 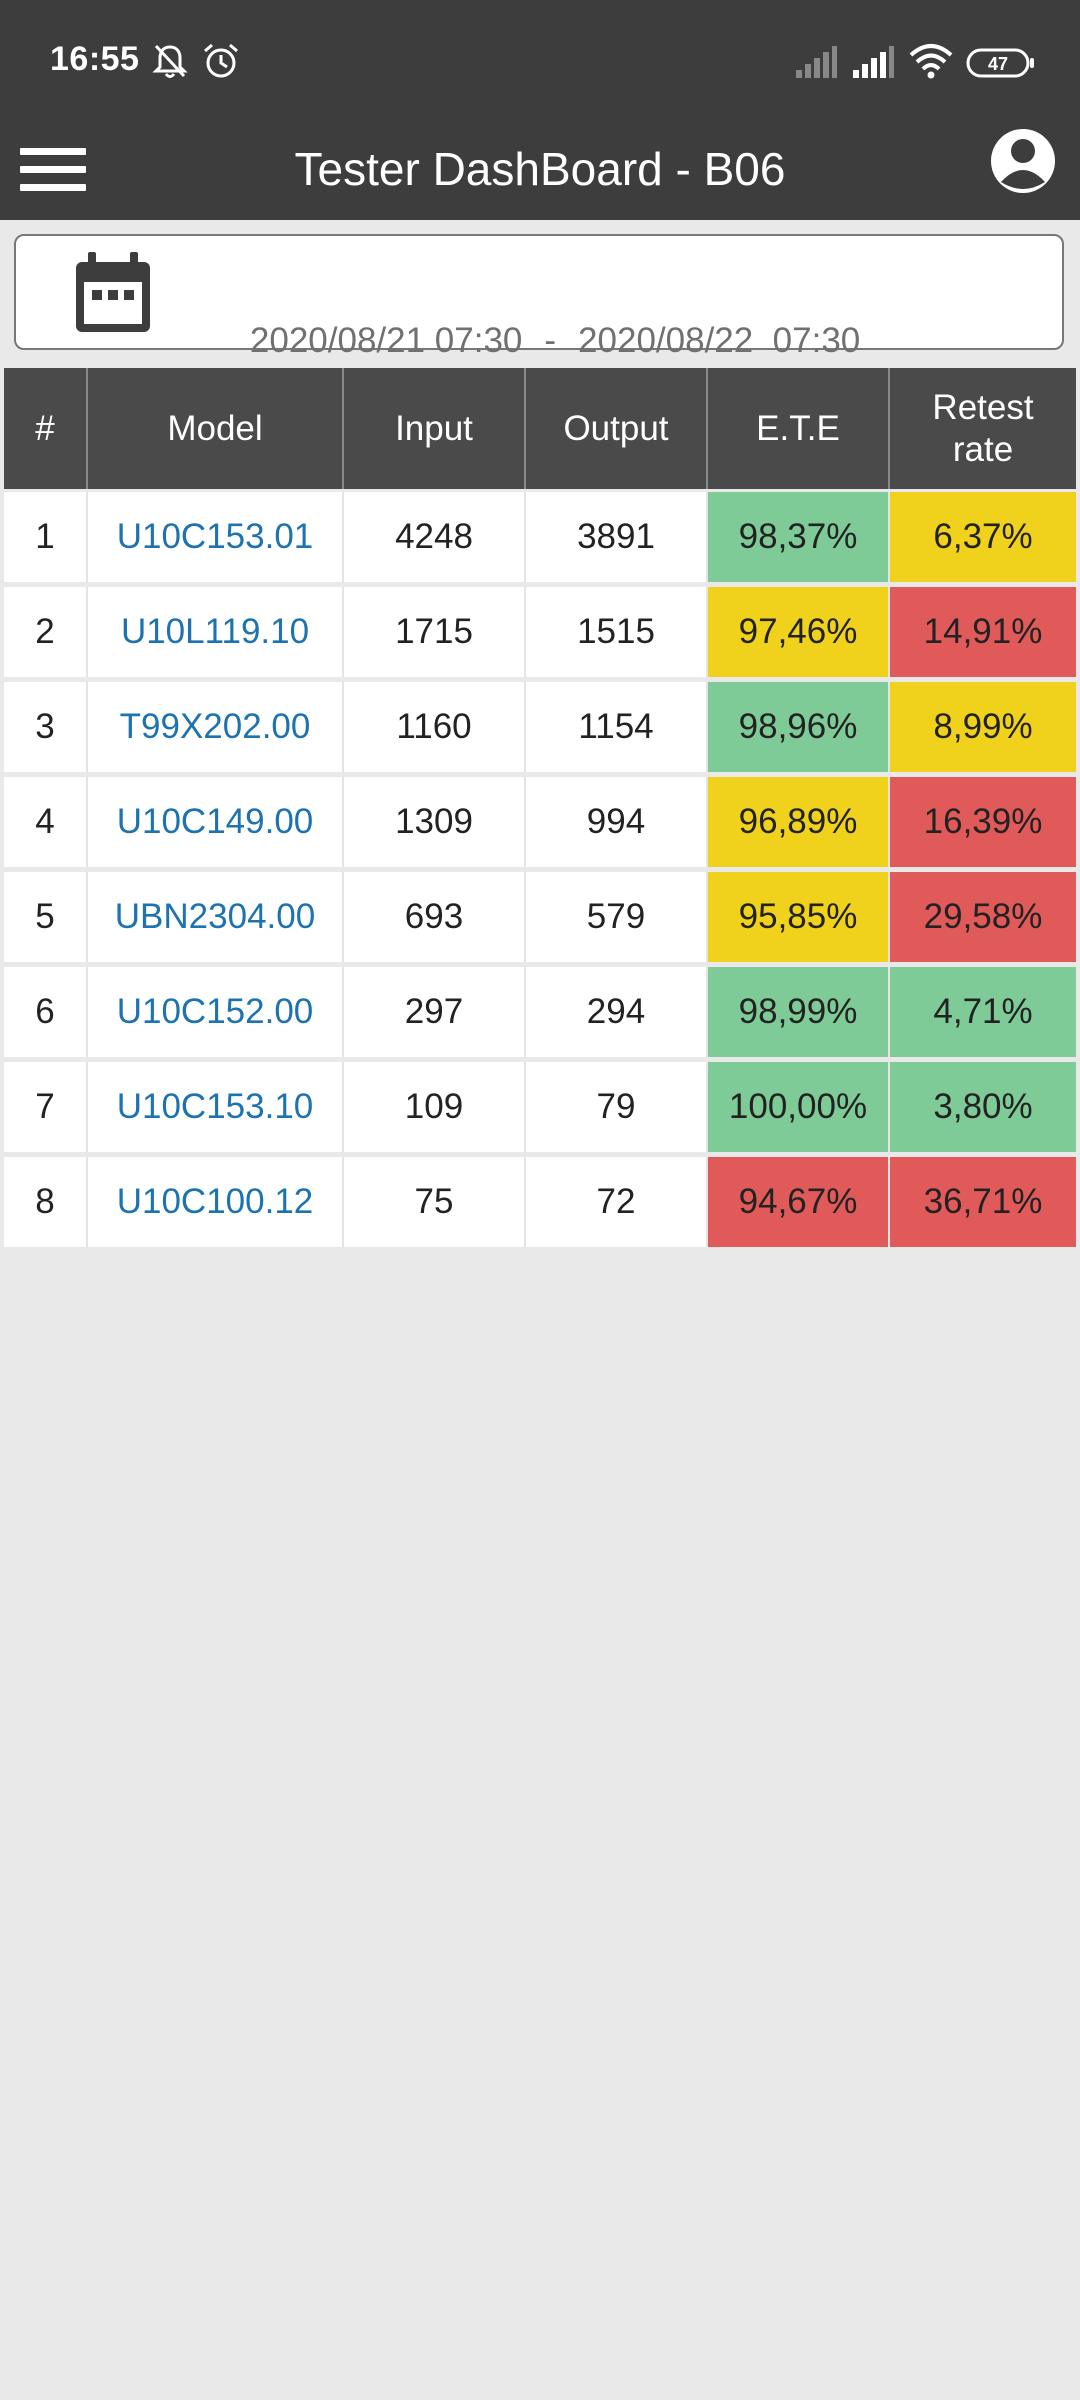 I want to click on alarm-icon, so click(x=221, y=63).